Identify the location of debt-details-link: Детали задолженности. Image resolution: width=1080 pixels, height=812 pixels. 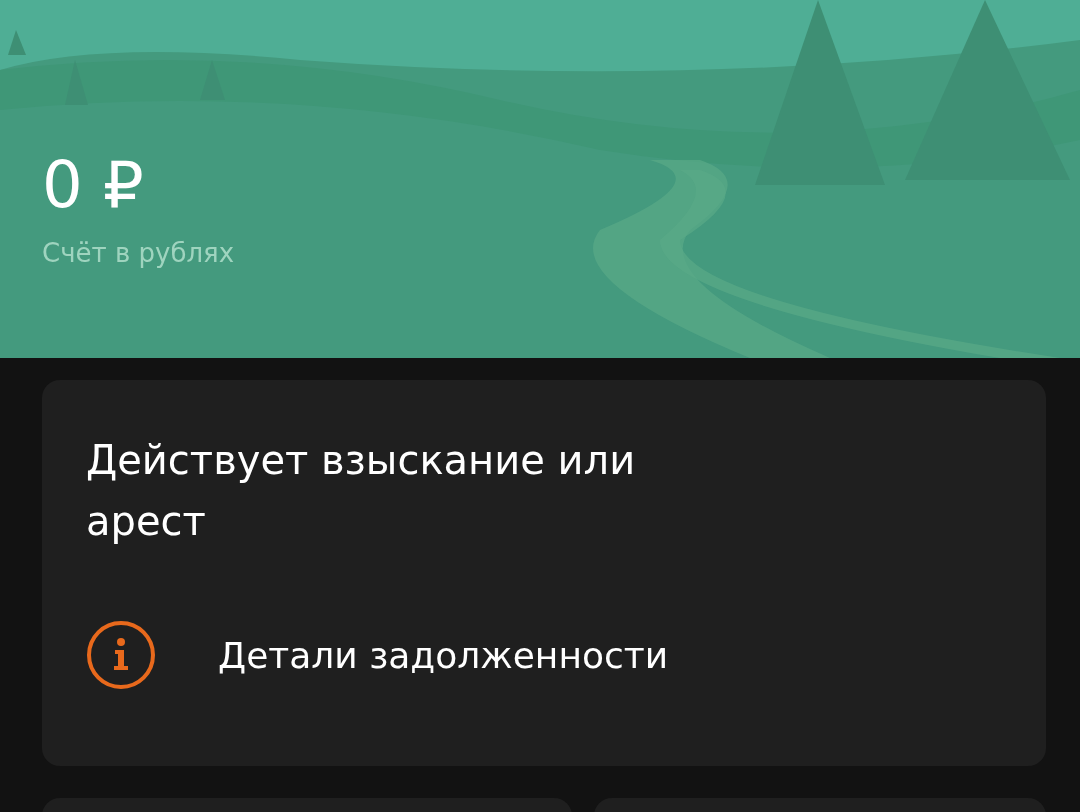
(377, 655).